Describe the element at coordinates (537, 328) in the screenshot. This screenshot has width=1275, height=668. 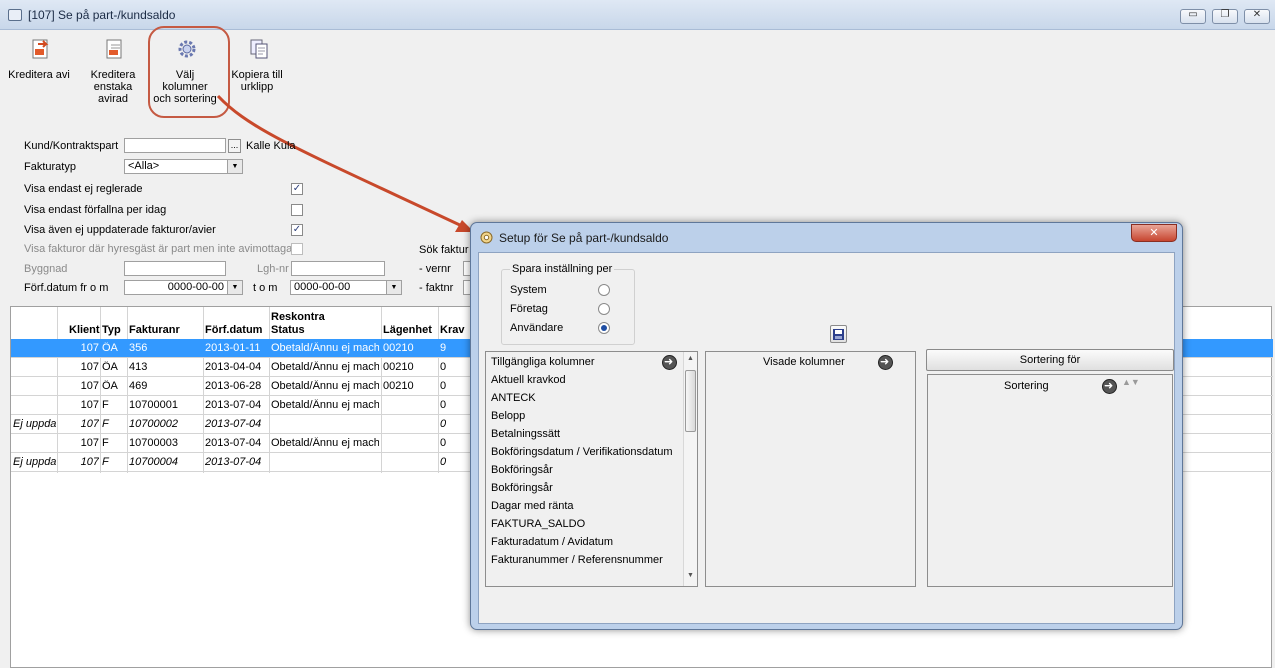
I see `radio-anvandare-label: Användare` at that location.